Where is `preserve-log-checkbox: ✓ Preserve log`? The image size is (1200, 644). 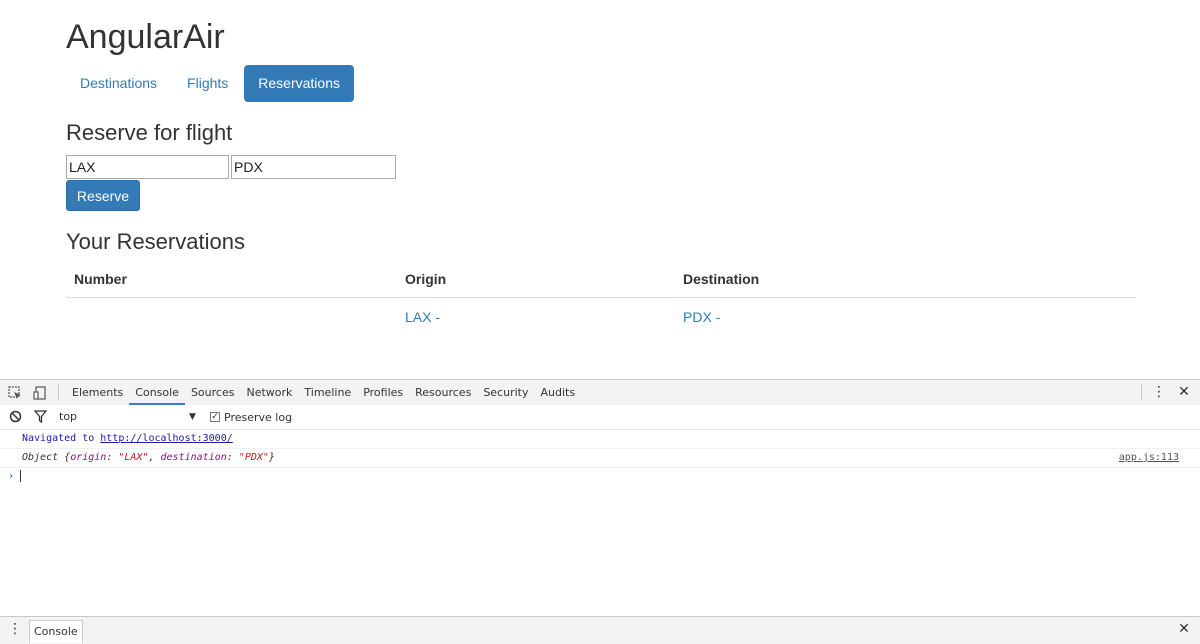 preserve-log-checkbox: ✓ Preserve log is located at coordinates (251, 417).